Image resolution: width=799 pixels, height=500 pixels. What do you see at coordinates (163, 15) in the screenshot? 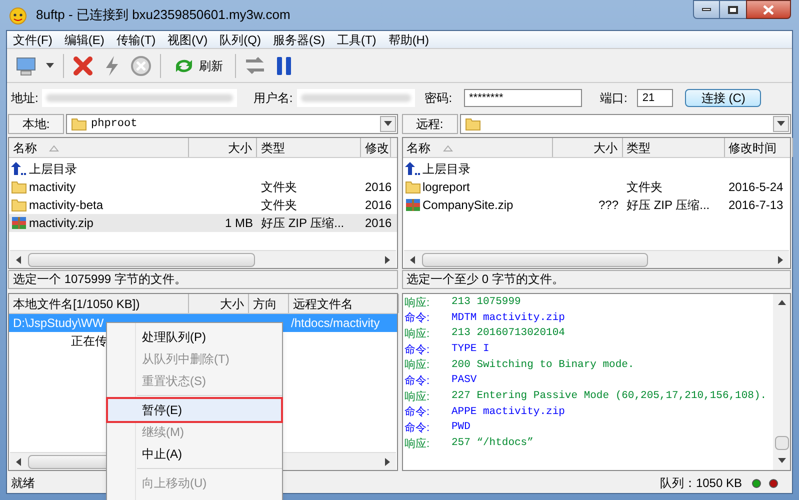
I see `window-title: 8uftp - 已连接到 bxu2359850601.my3w.com` at bounding box center [163, 15].